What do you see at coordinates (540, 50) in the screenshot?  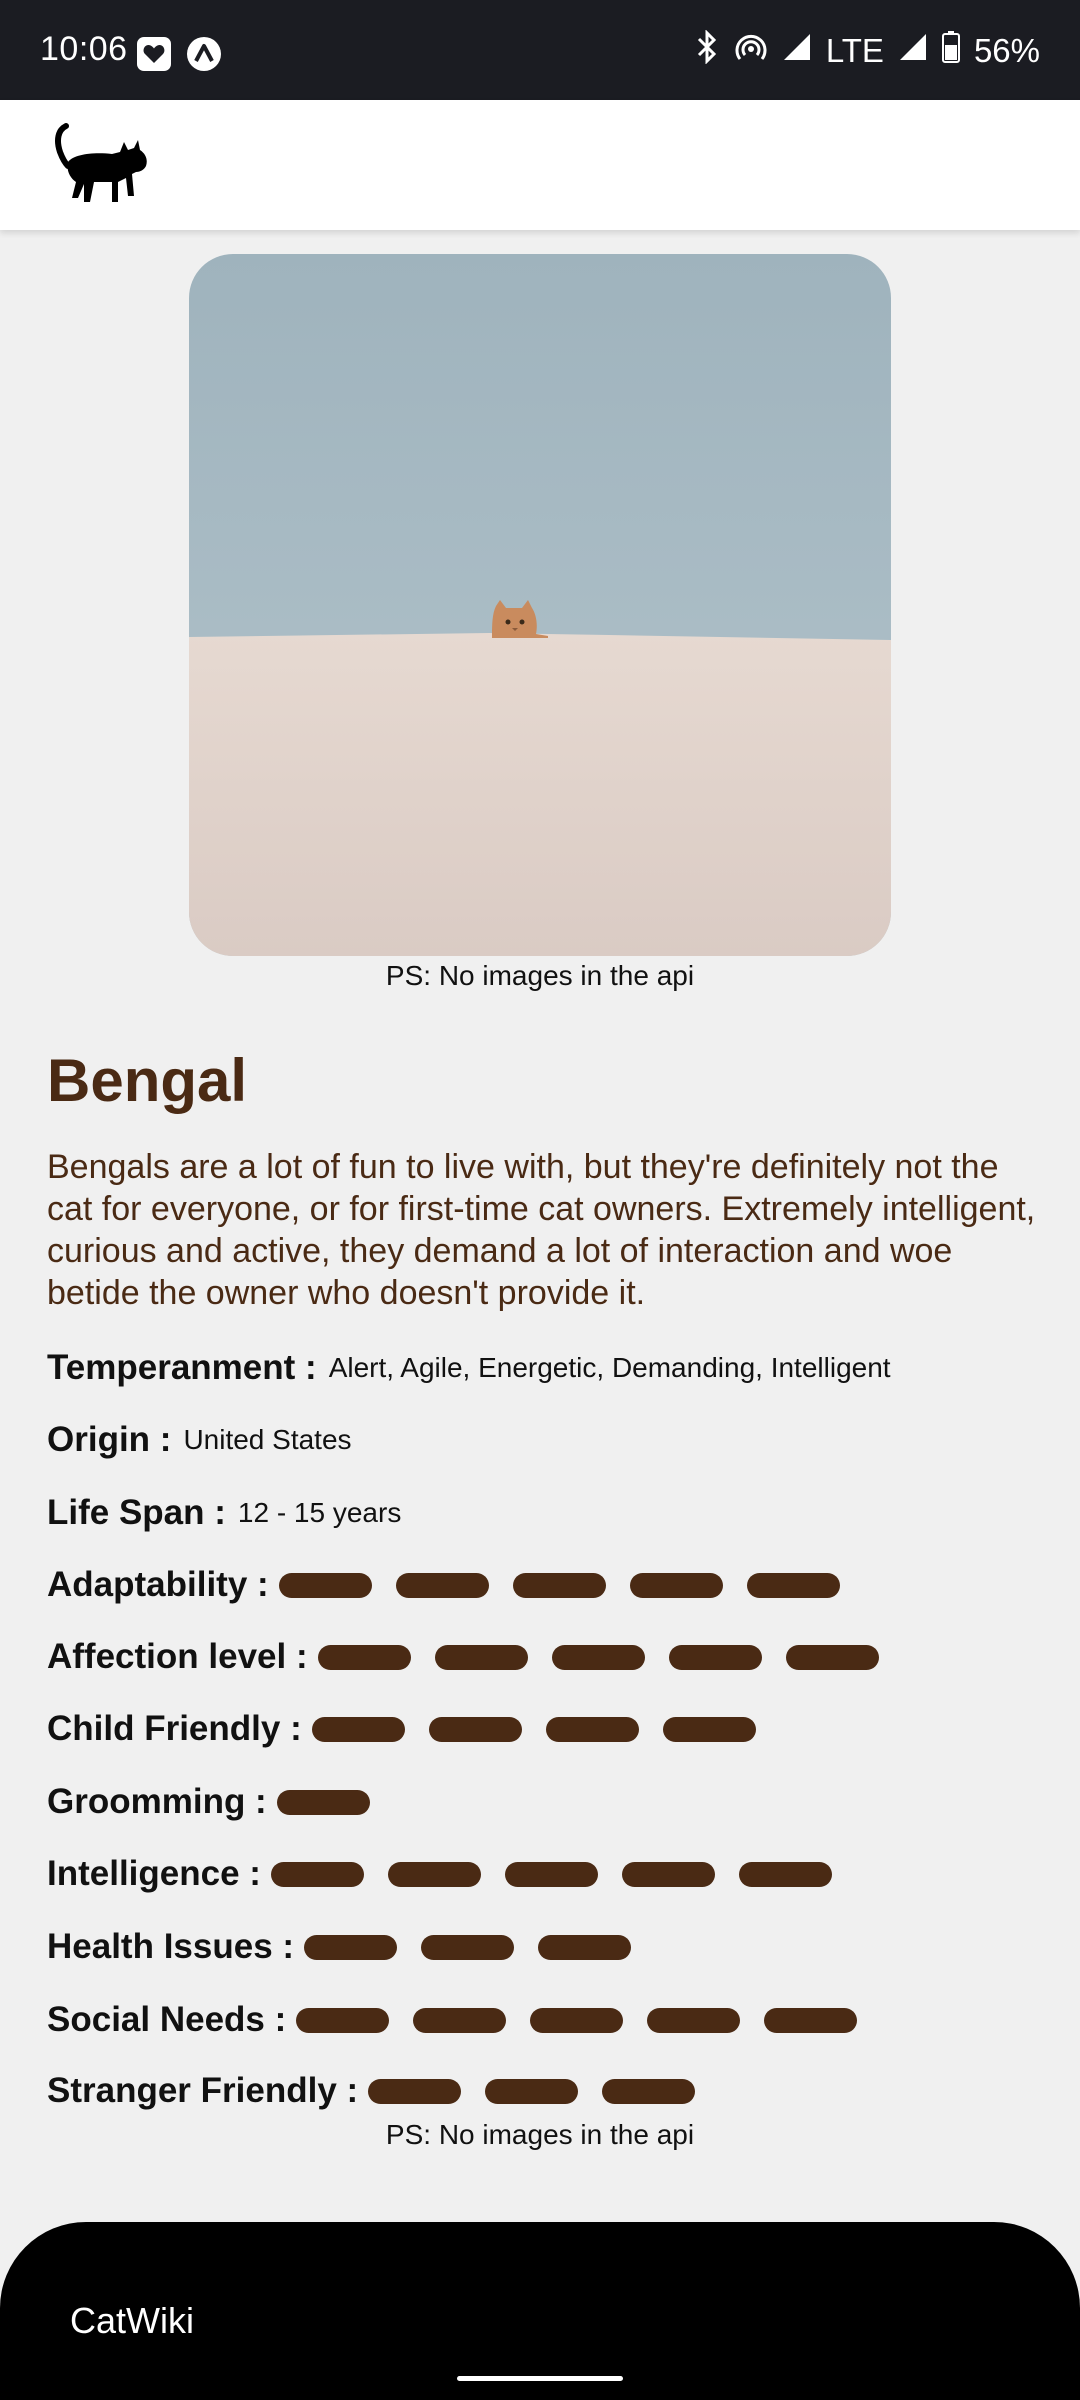 I see `status-bar: 10:06 LTE 56%` at bounding box center [540, 50].